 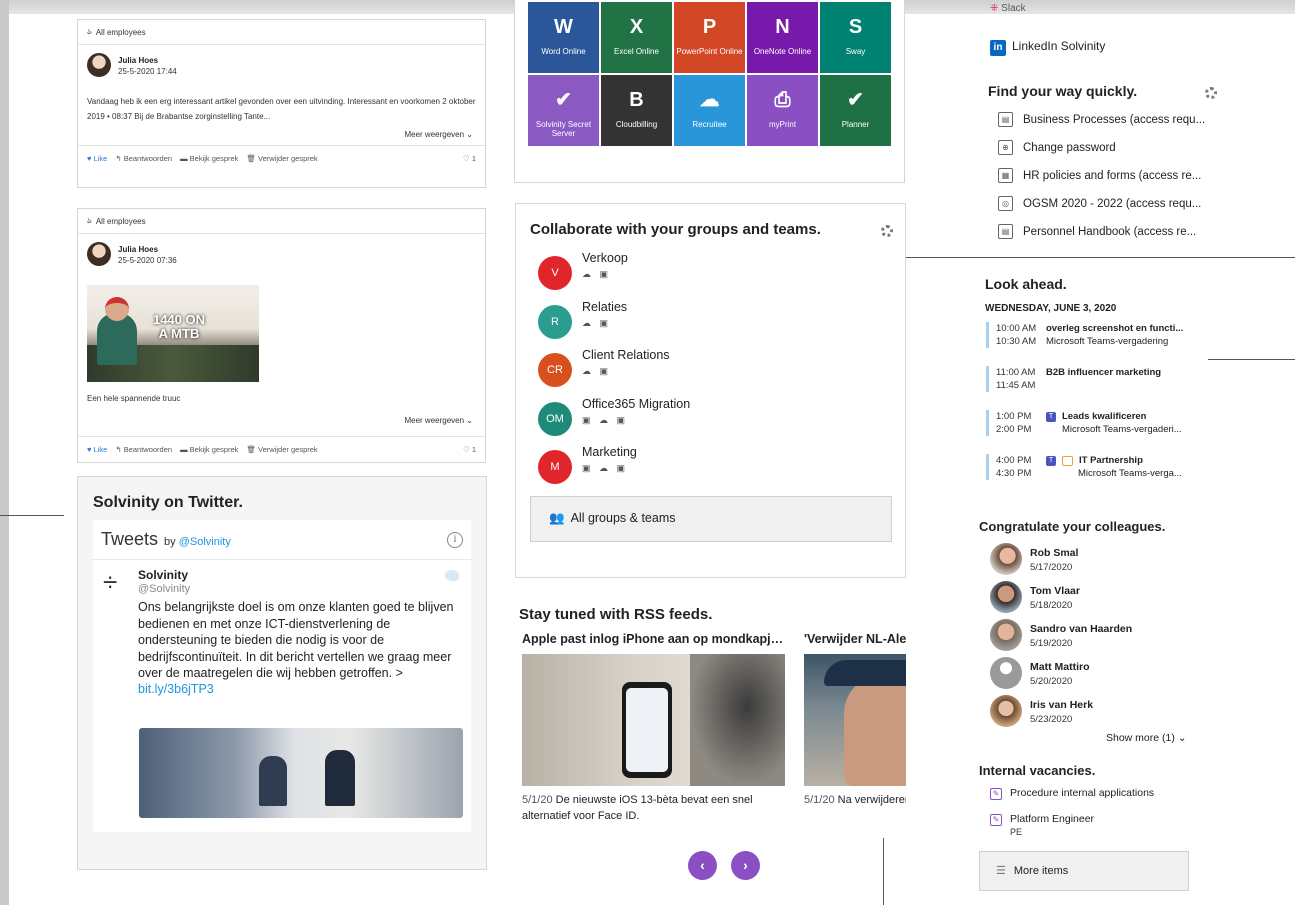 What do you see at coordinates (299, 575) in the screenshot?
I see `tweet-author: Solvinity` at bounding box center [299, 575].